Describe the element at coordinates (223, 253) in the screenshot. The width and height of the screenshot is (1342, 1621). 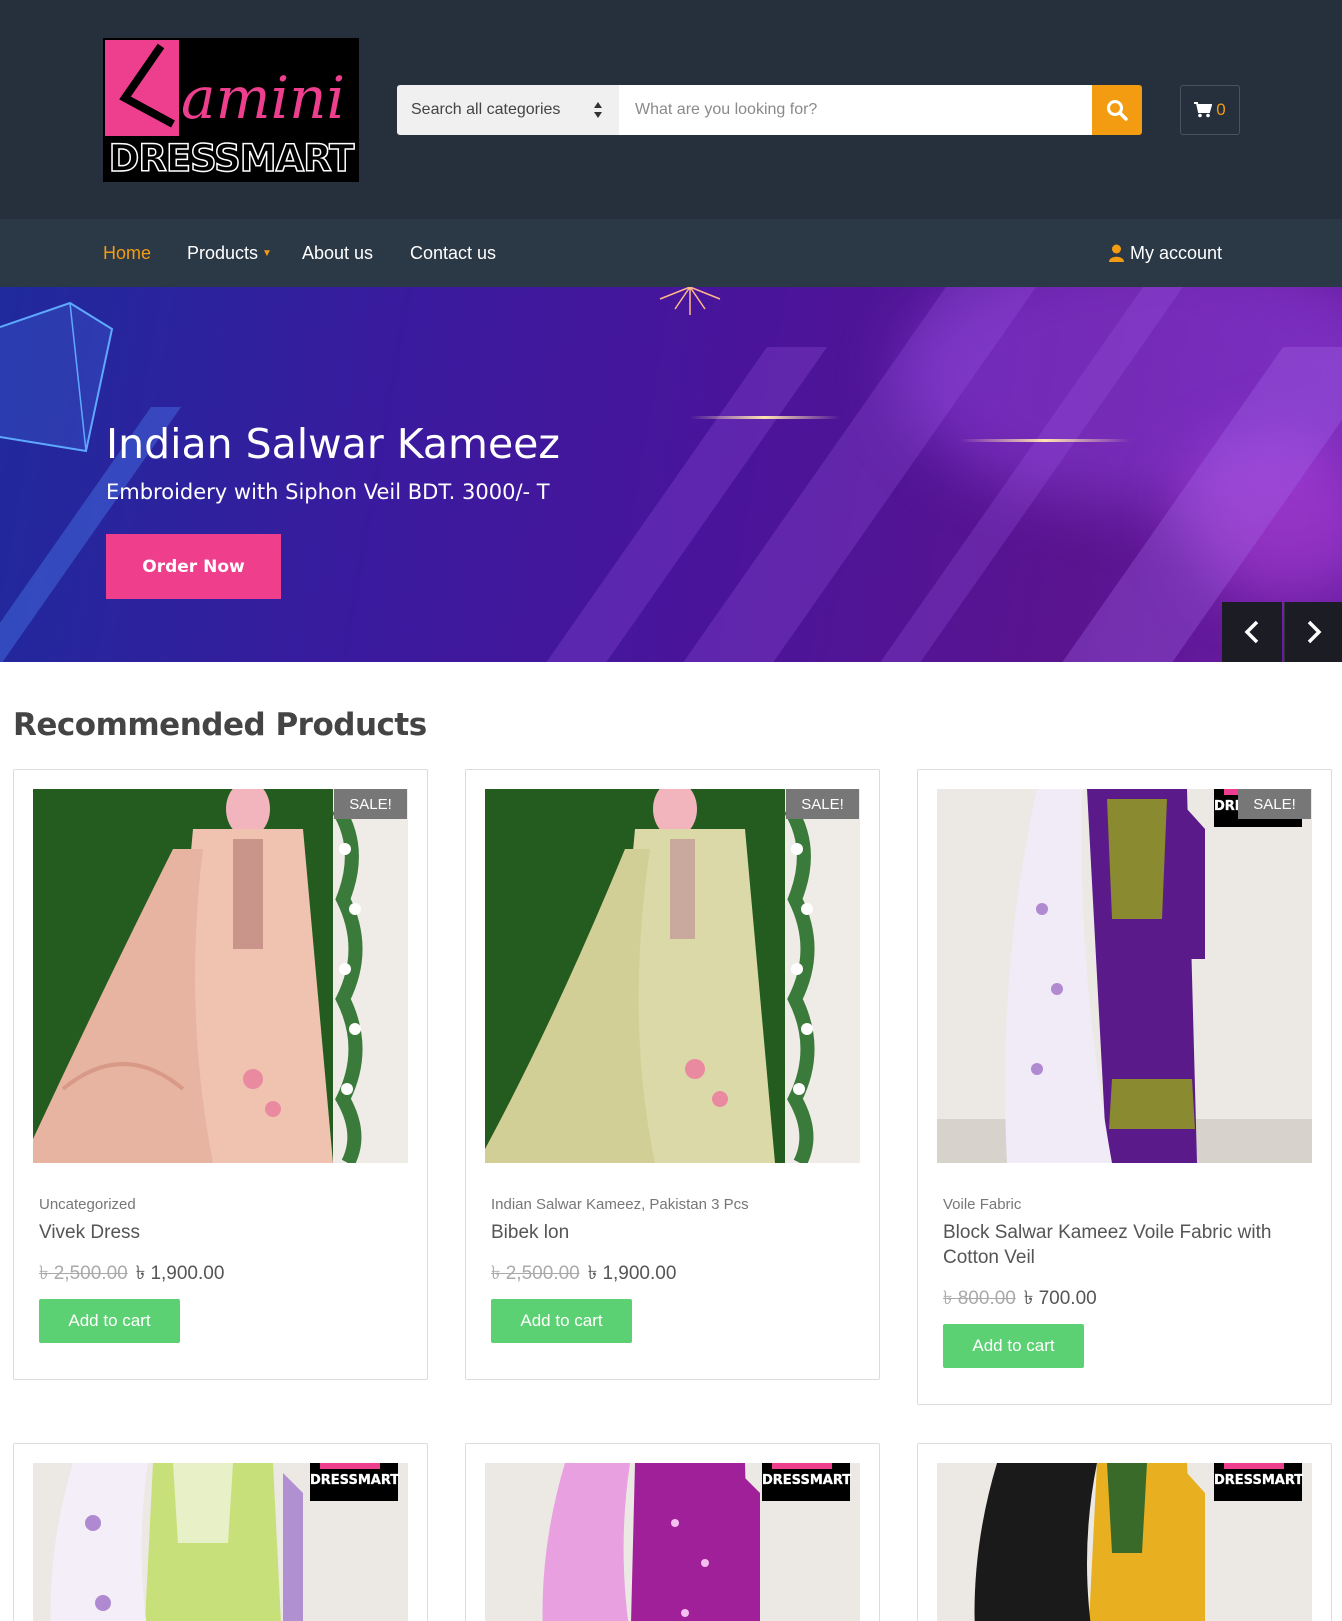
I see `nav-item-label: Products` at that location.